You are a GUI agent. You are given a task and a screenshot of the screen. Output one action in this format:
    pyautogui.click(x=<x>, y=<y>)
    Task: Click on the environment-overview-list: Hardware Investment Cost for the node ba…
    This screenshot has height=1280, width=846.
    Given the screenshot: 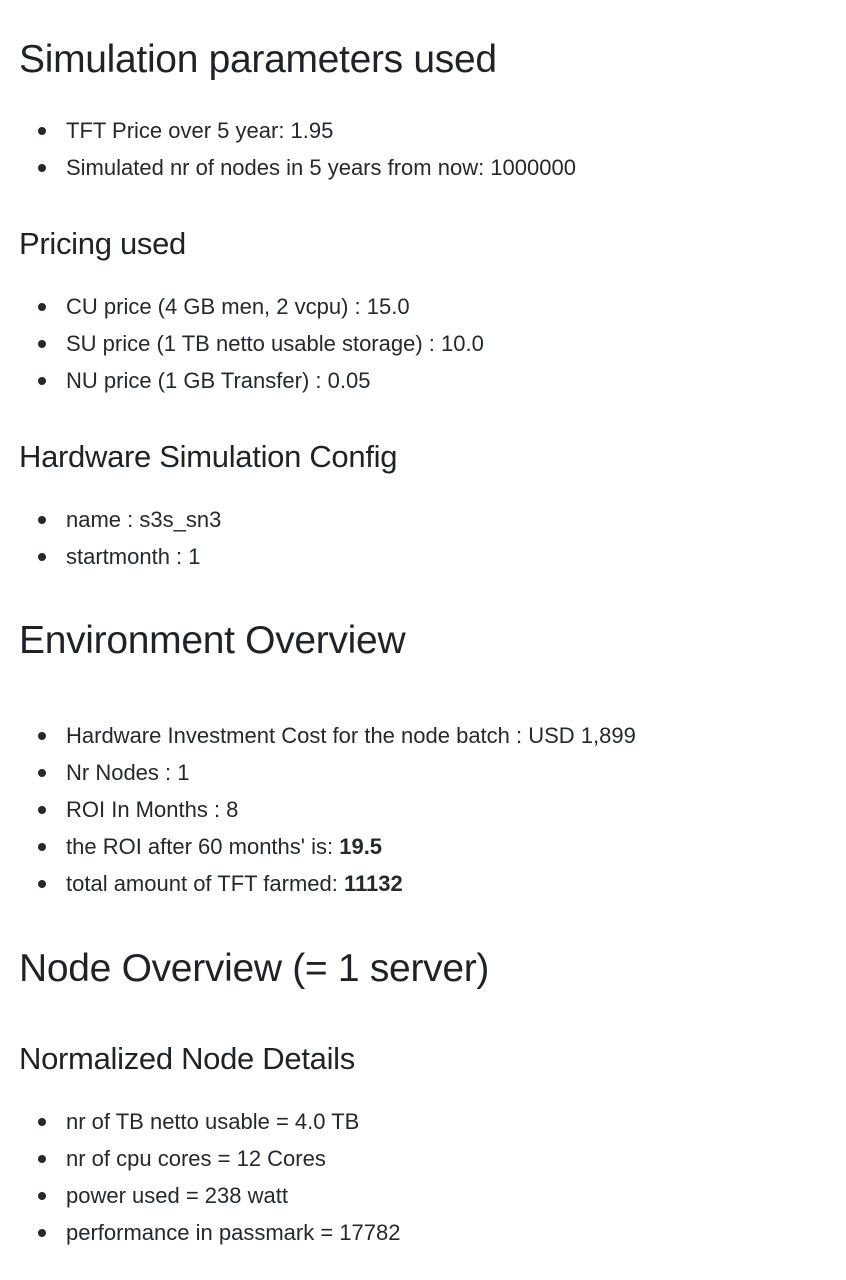 What is the action you would take?
    pyautogui.click(x=318, y=809)
    